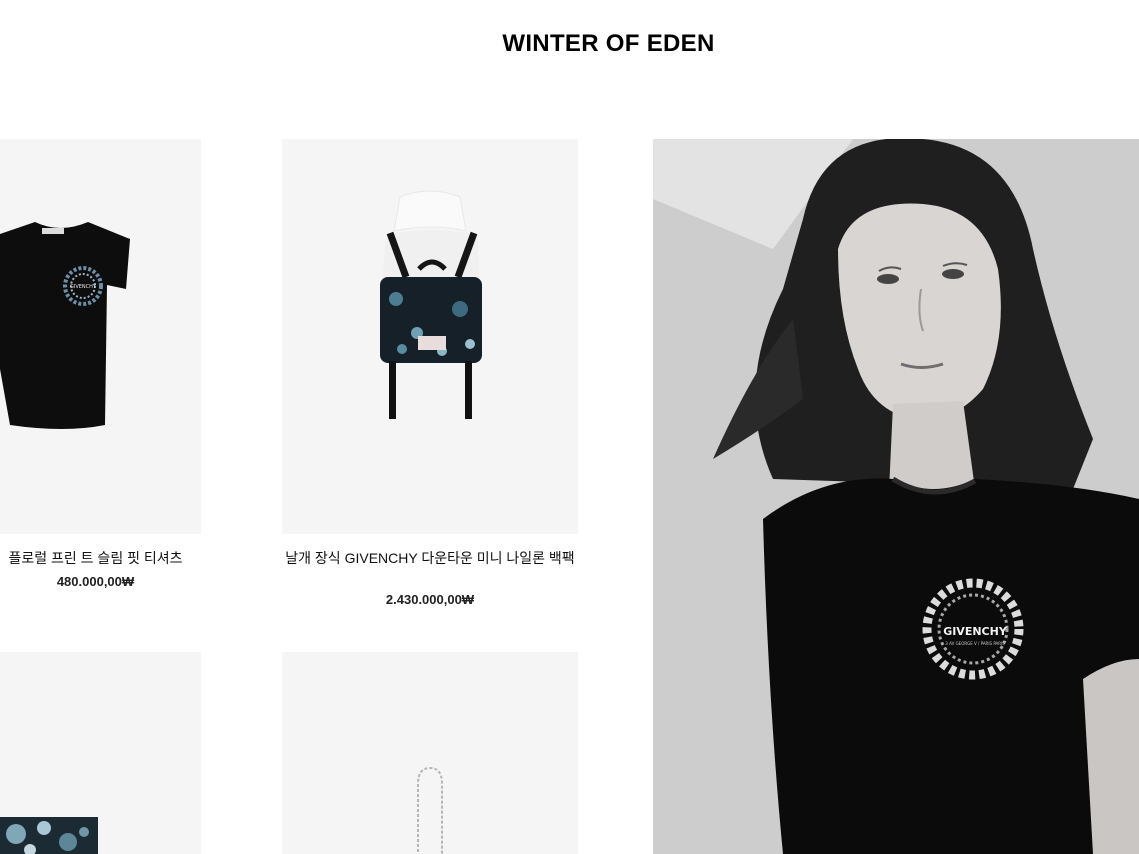 This screenshot has width=1139, height=854. I want to click on page-title: WINTER OF EDEN, so click(608, 43).